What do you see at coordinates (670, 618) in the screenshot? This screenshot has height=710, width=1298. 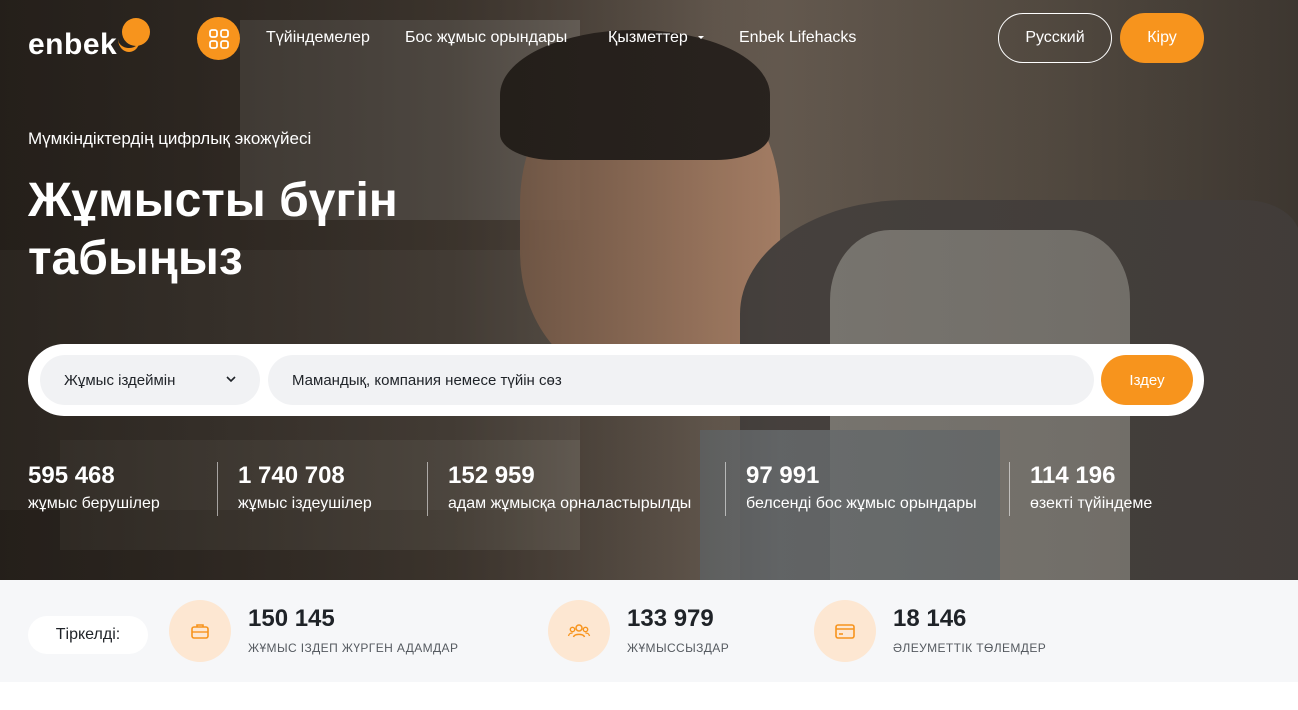 I see `registered-value: 133 979` at bounding box center [670, 618].